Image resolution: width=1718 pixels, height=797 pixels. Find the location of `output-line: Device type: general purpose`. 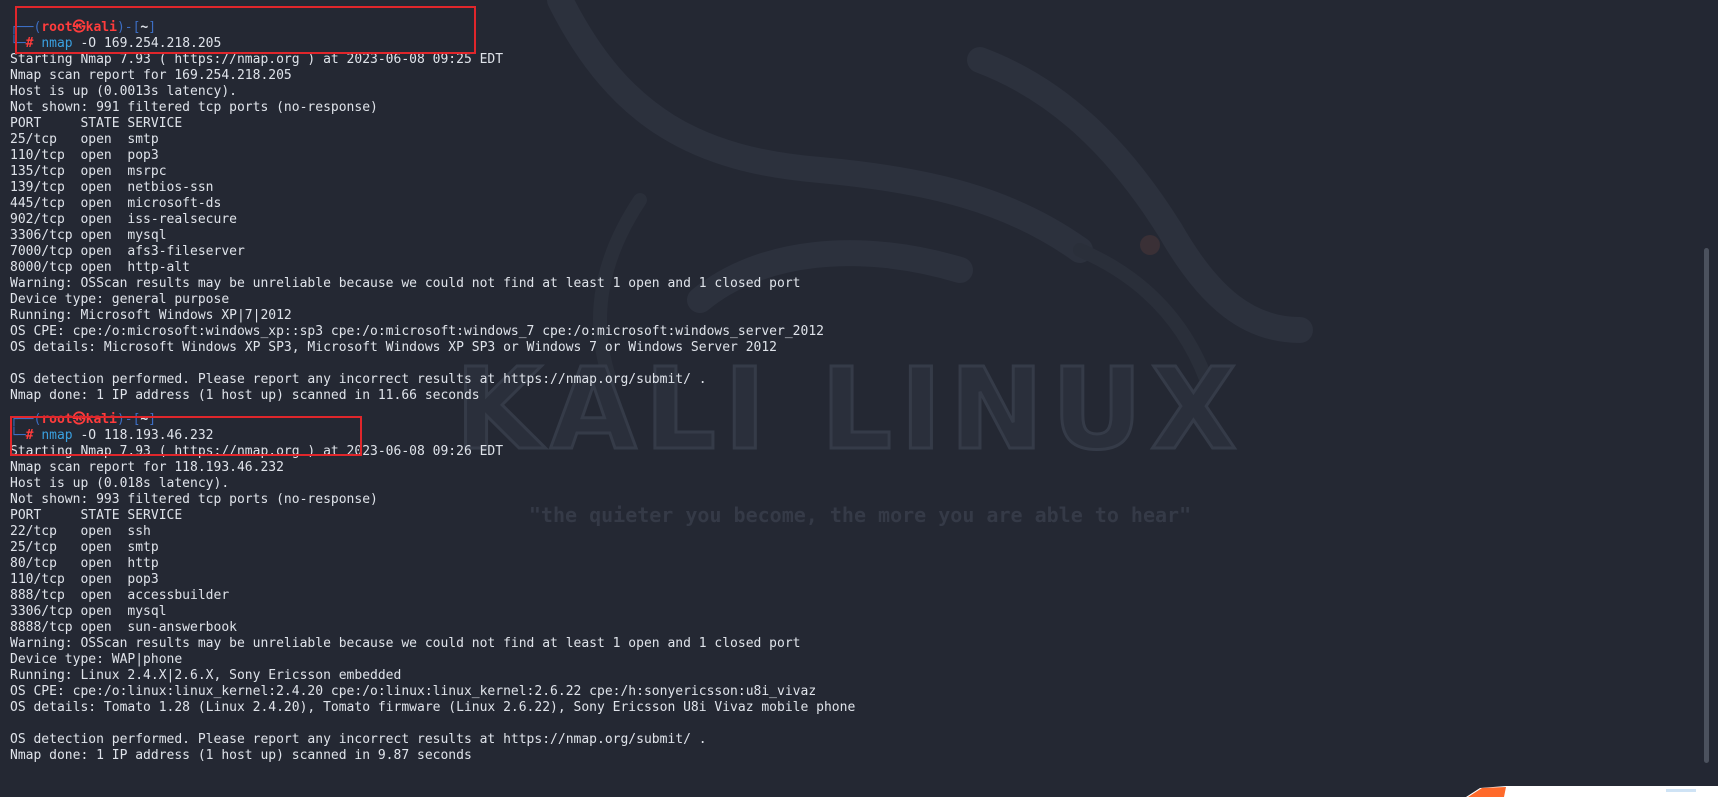

output-line: Device type: general purpose is located at coordinates (120, 299).